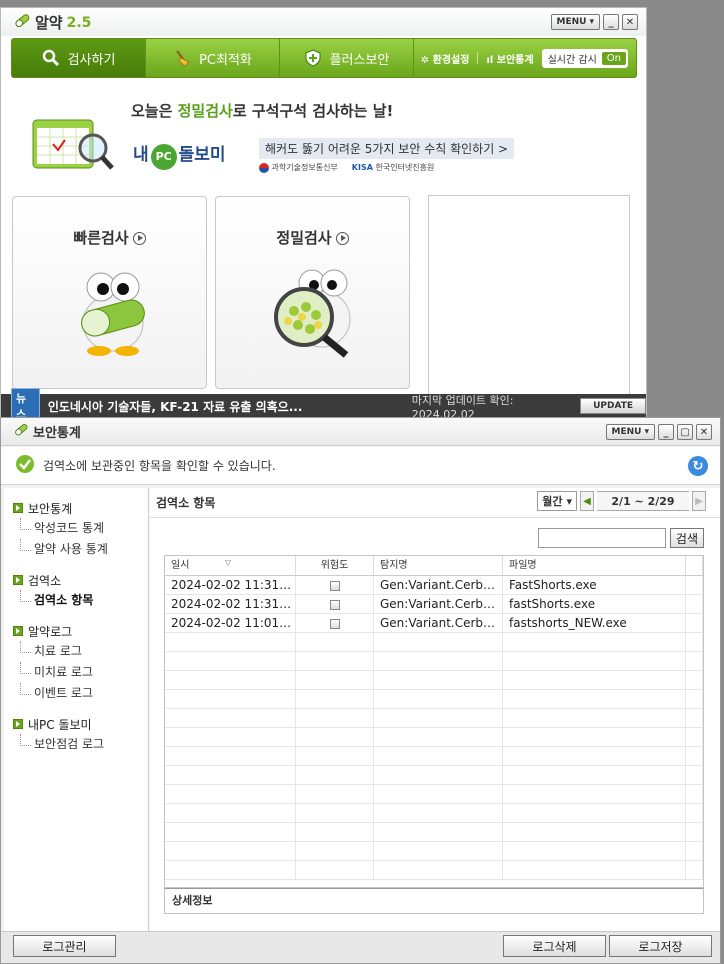 The height and width of the screenshot is (964, 724). I want to click on column-header-file: 파일명, so click(594, 565).